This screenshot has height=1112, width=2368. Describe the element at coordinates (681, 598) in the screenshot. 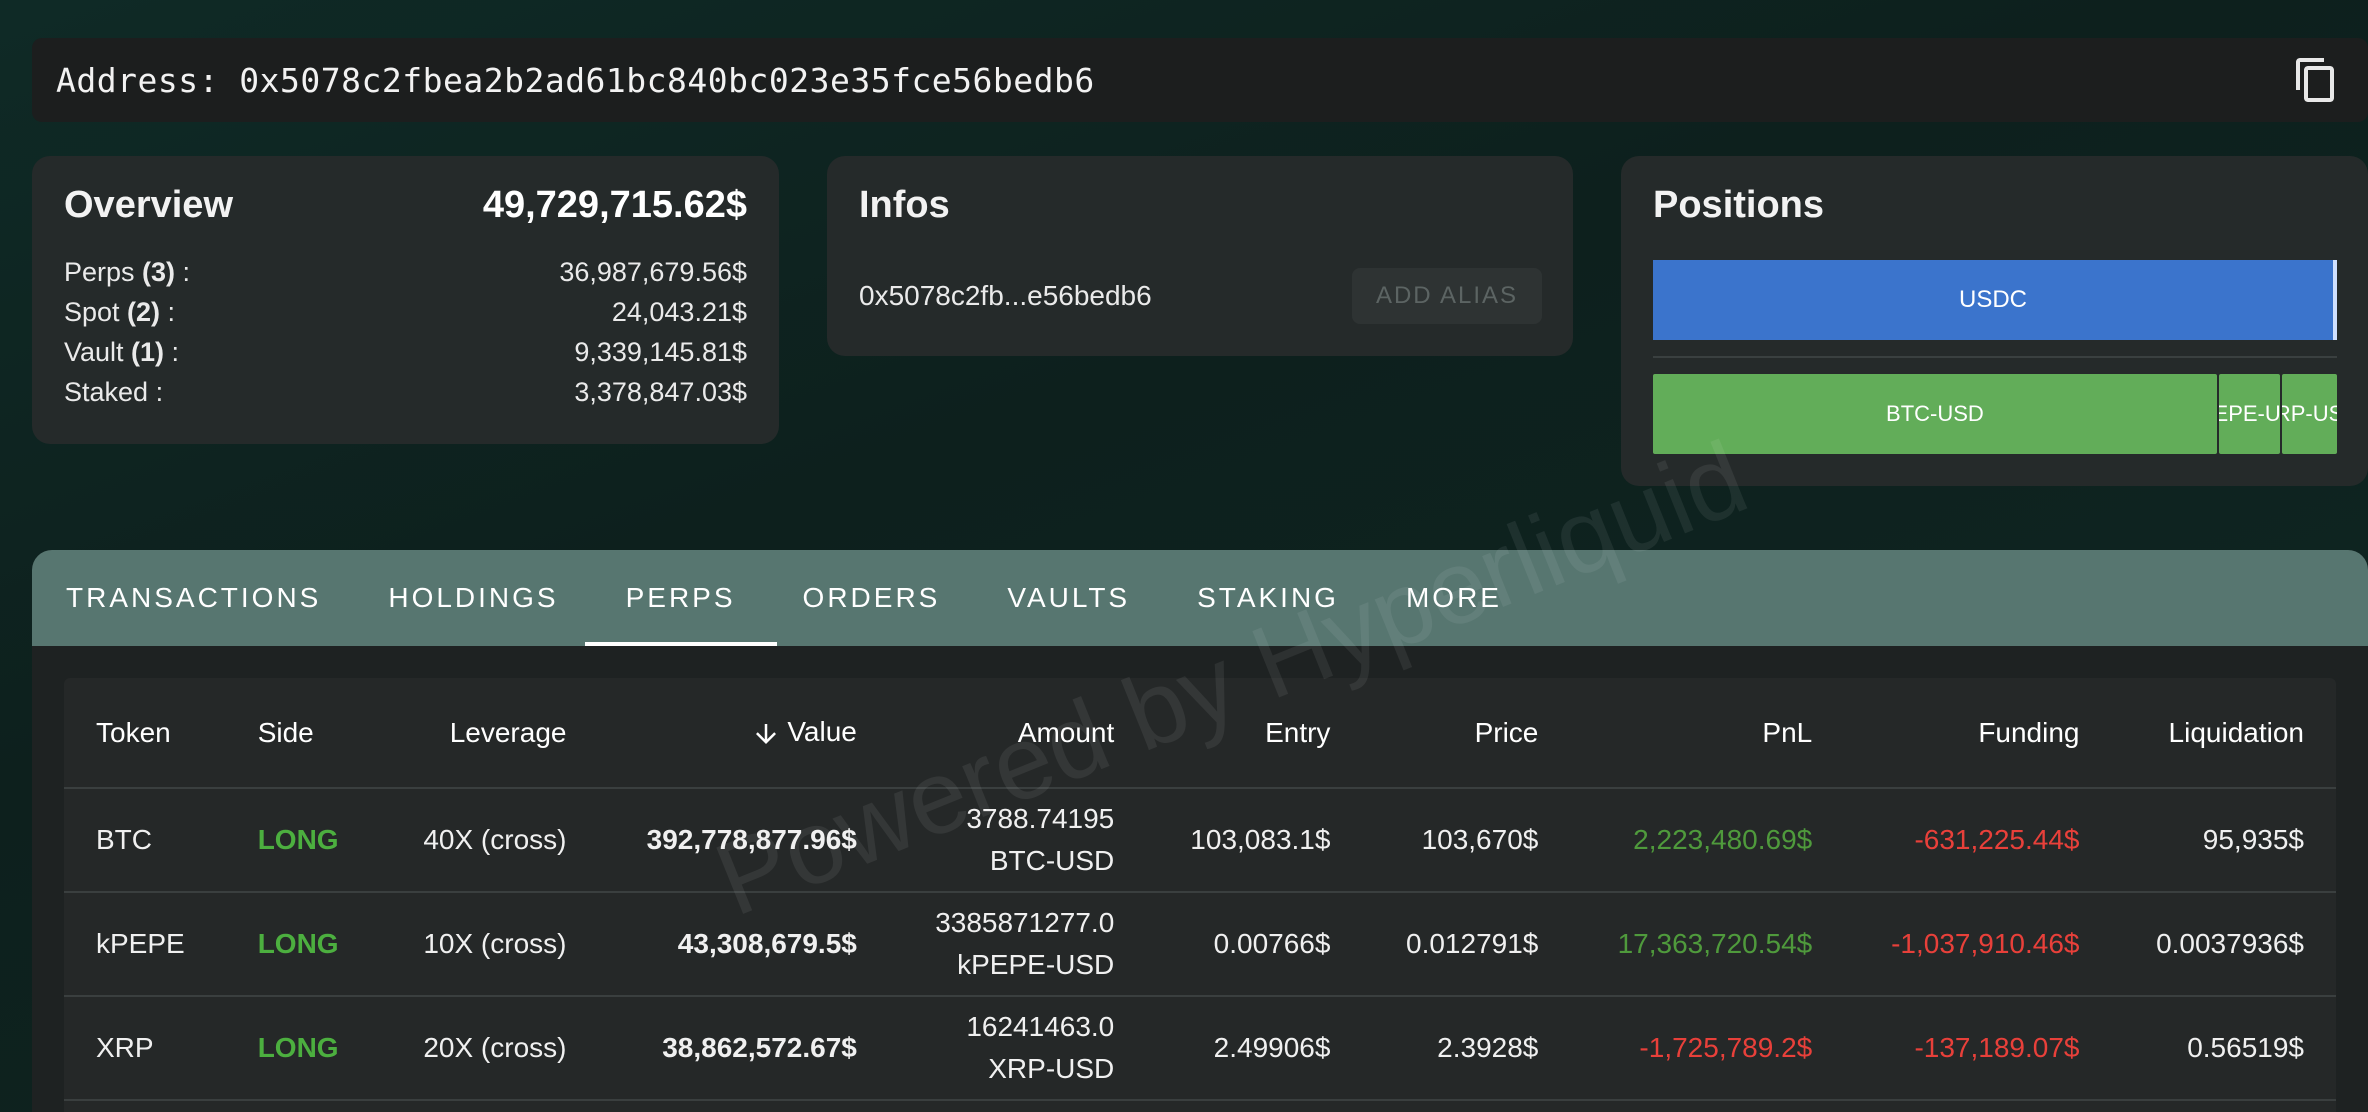

I see `tab-perps: PERPS` at that location.